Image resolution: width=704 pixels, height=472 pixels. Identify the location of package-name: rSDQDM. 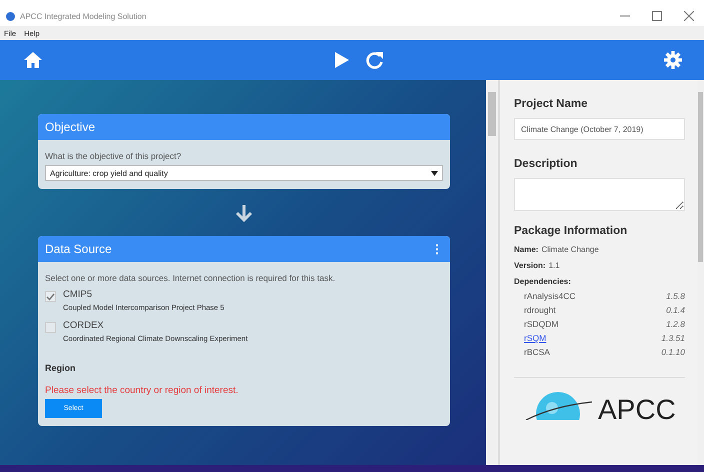
(541, 324).